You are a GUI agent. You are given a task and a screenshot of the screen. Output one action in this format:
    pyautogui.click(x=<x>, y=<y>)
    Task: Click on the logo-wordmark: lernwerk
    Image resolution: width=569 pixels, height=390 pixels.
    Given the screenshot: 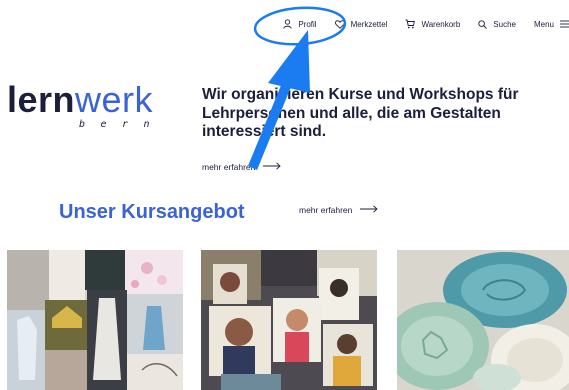 What is the action you would take?
    pyautogui.click(x=86, y=100)
    